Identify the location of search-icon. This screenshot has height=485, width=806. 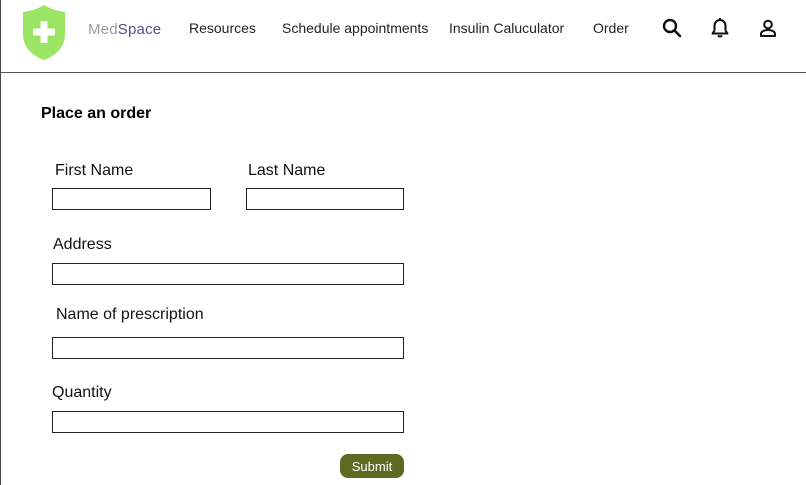
(672, 28).